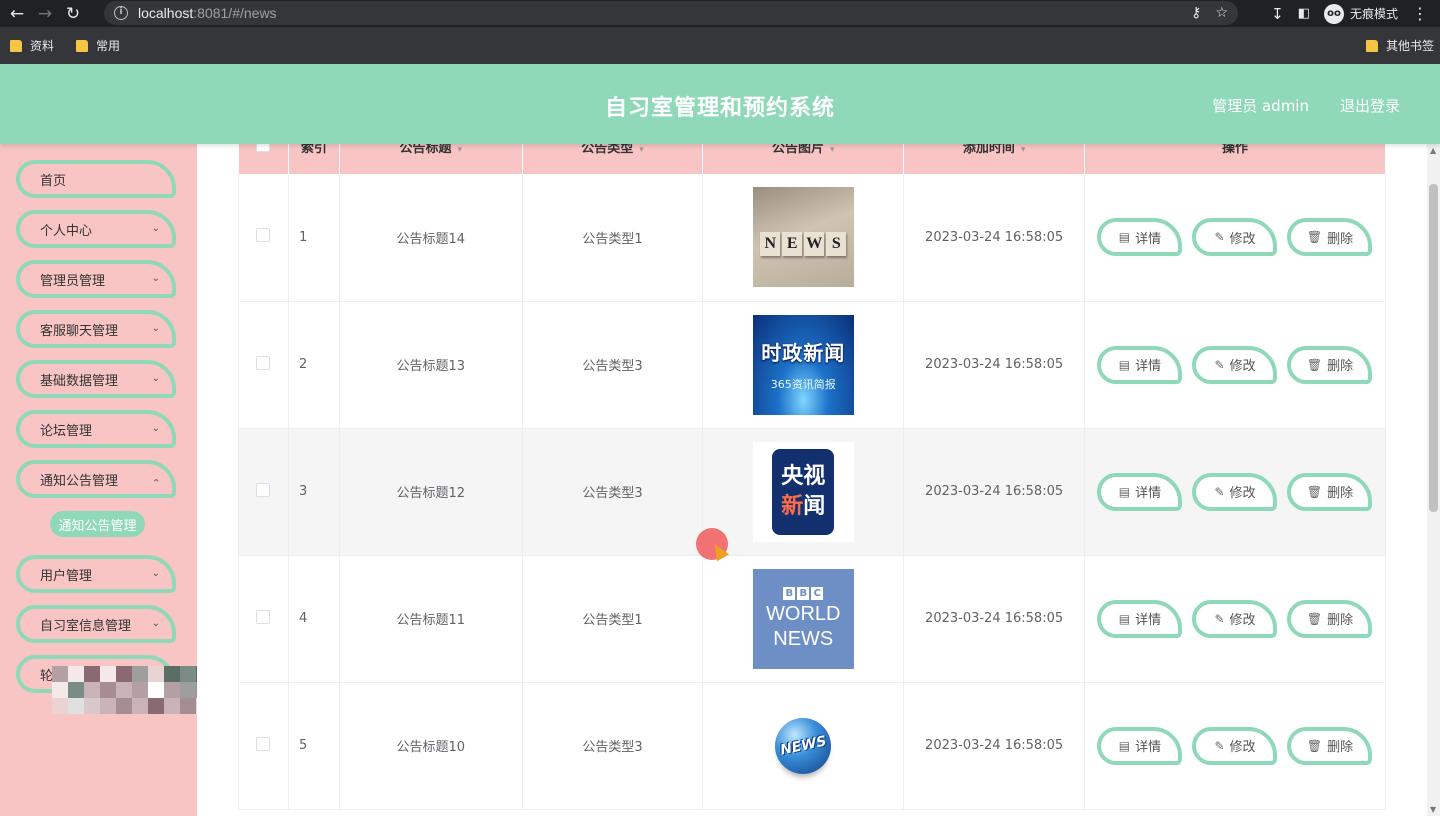 This screenshot has height=816, width=1440. I want to click on scroll-down-icon: ▼, so click(1433, 809).